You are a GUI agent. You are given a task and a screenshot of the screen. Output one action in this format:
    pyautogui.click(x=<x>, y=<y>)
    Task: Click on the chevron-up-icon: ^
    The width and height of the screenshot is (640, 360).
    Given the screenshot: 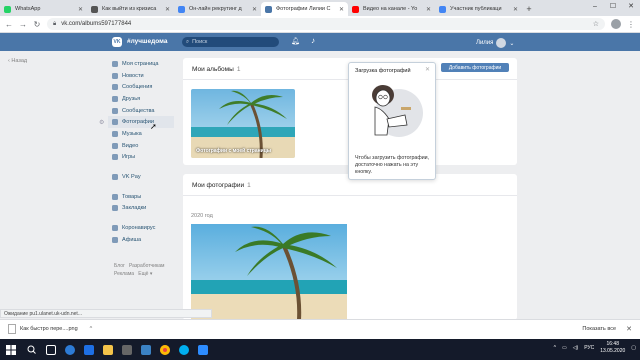 What is the action you would take?
    pyautogui.click(x=91, y=329)
    